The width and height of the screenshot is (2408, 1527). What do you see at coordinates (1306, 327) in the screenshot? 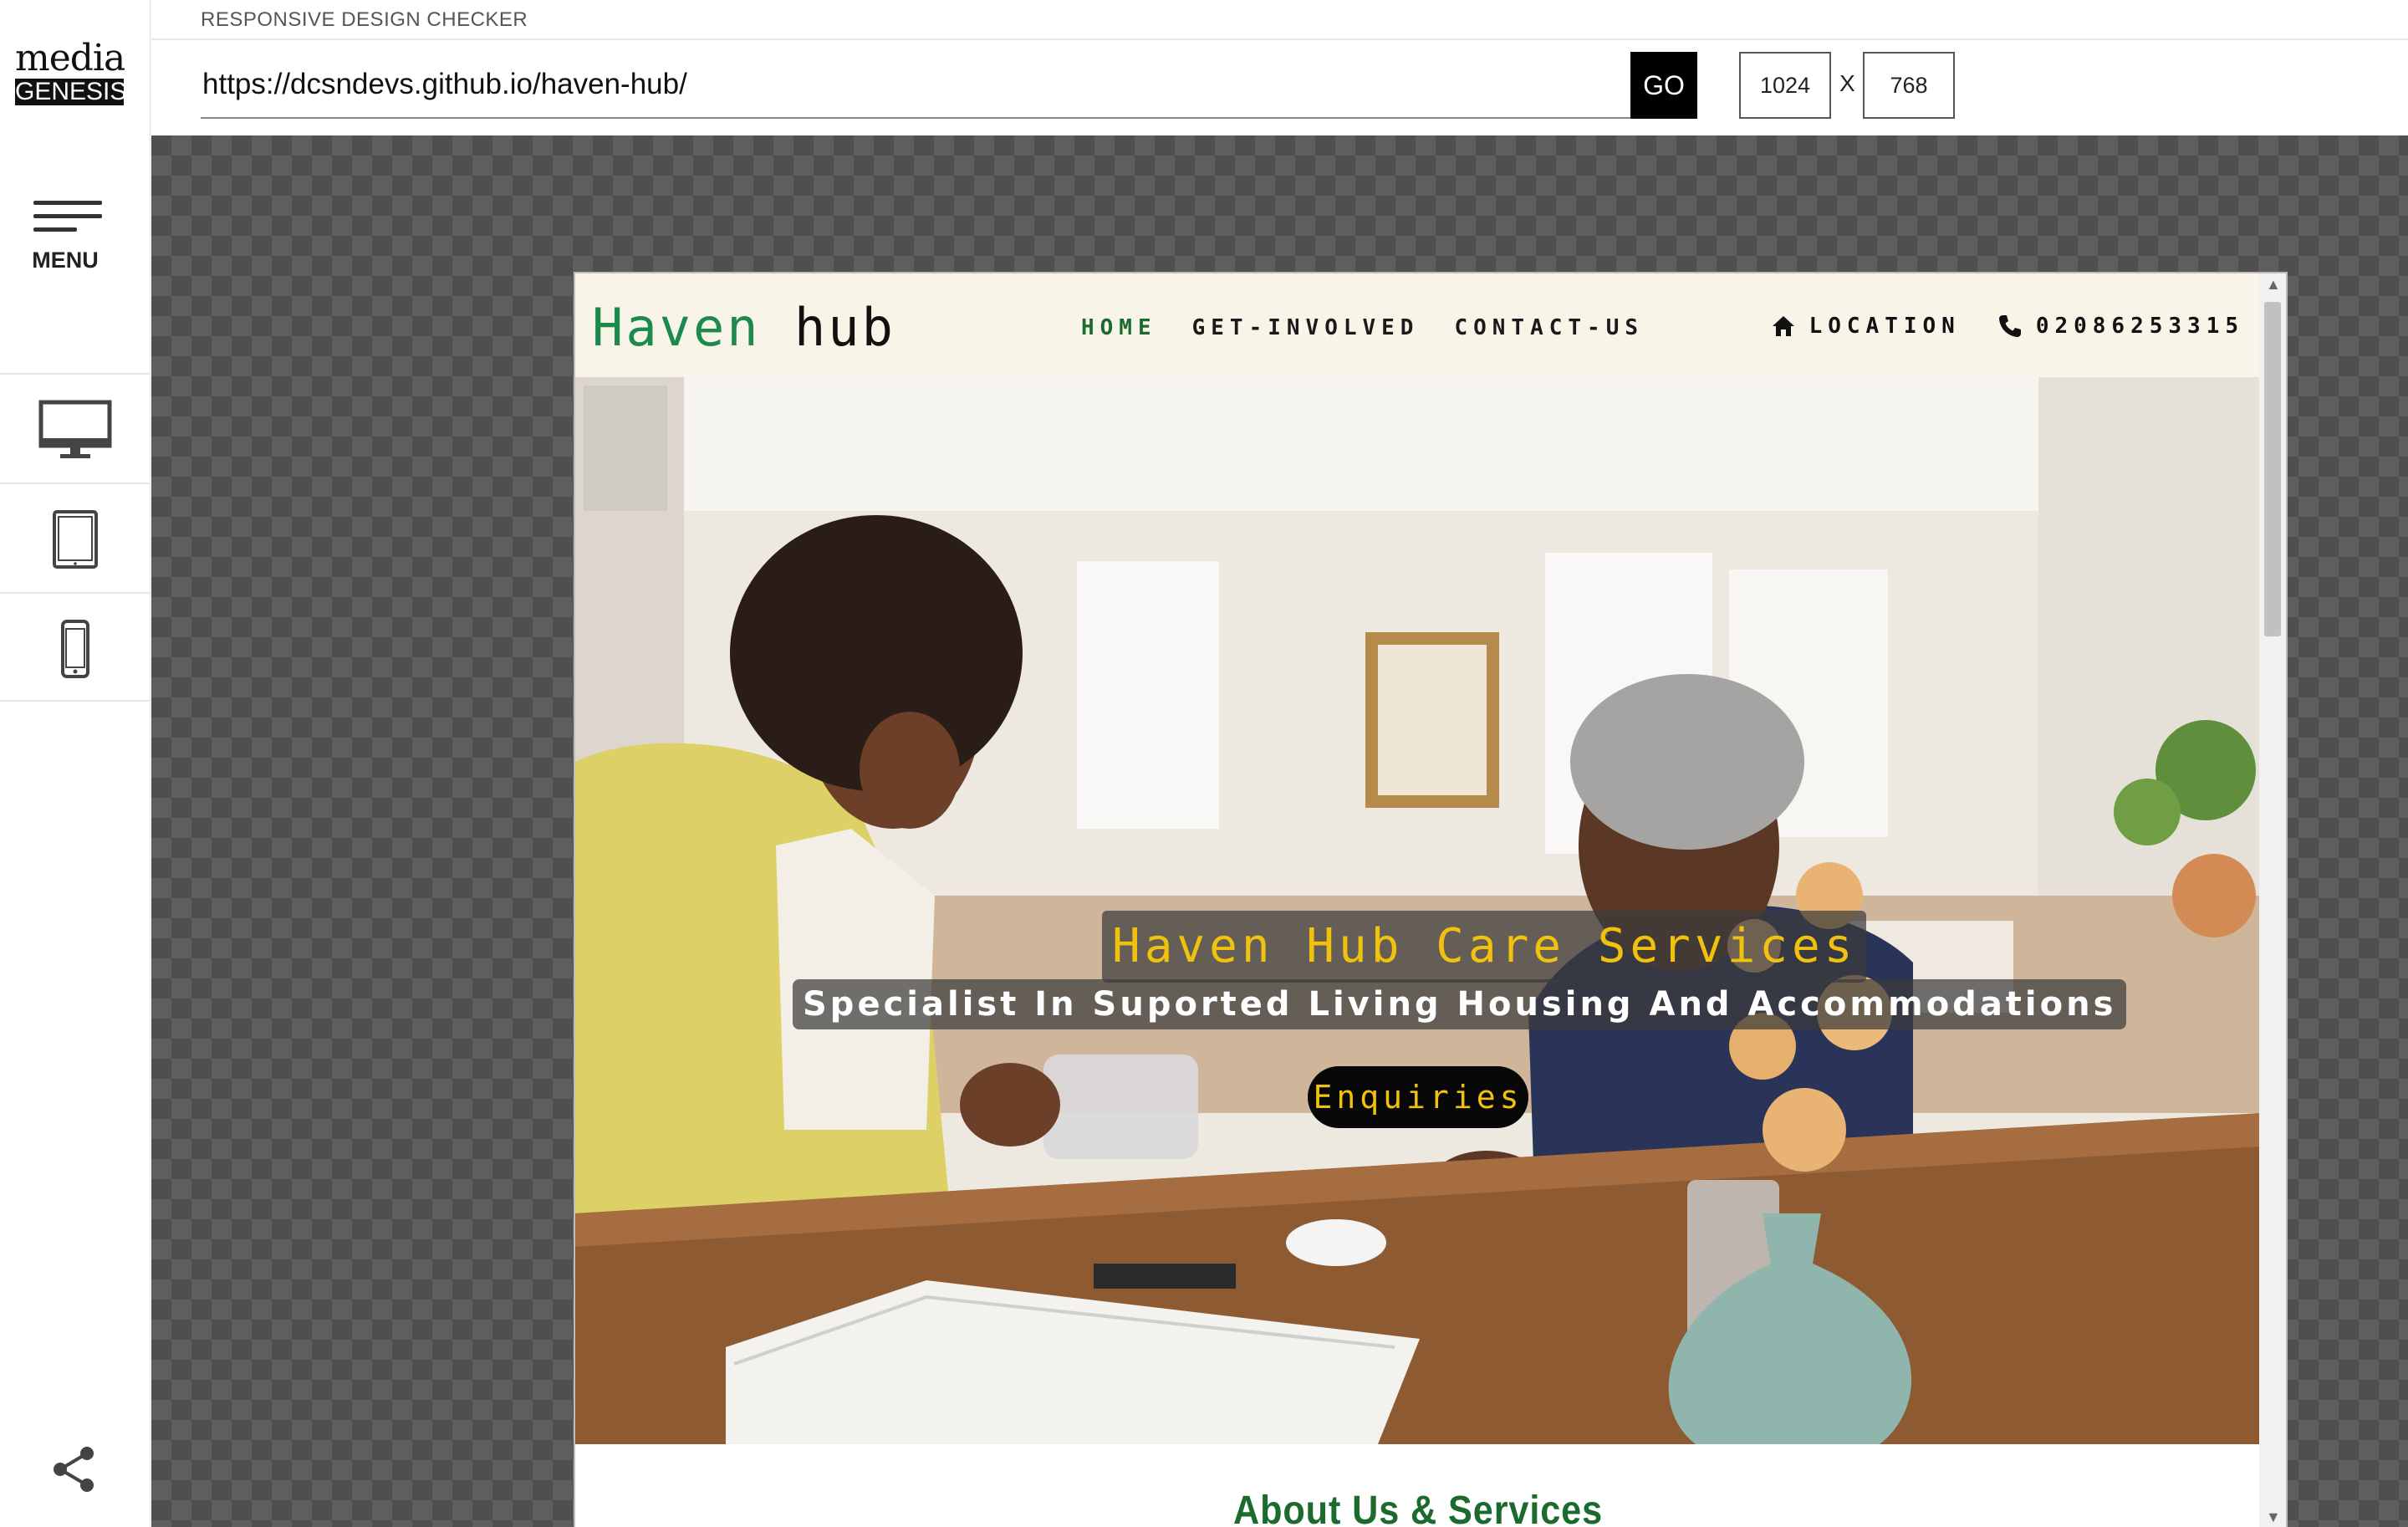
I see `nav-get-involved-link: GET-INVOLVED` at bounding box center [1306, 327].